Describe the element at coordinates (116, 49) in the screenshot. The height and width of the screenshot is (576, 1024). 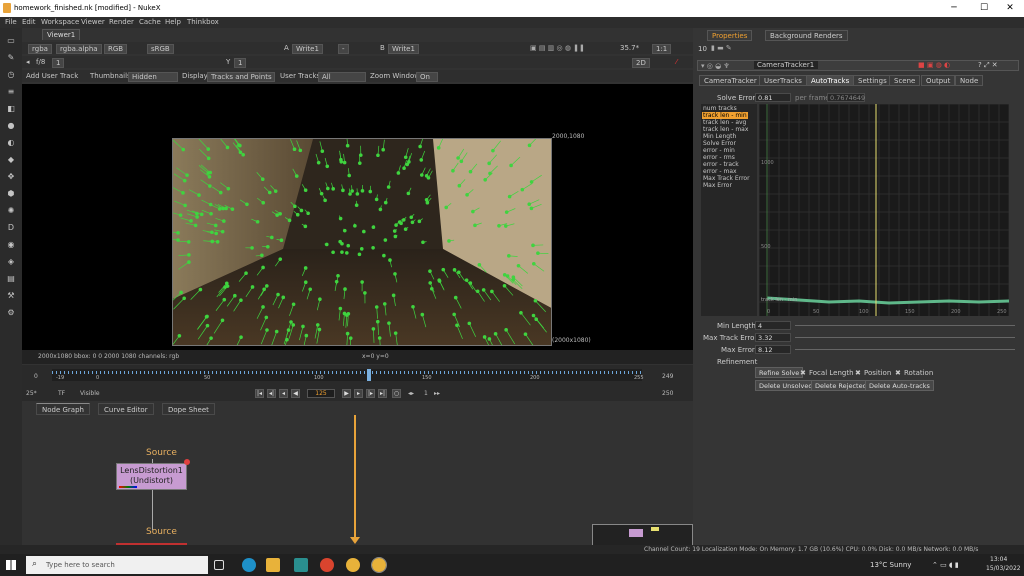
I see `rgb-select: RGB` at that location.